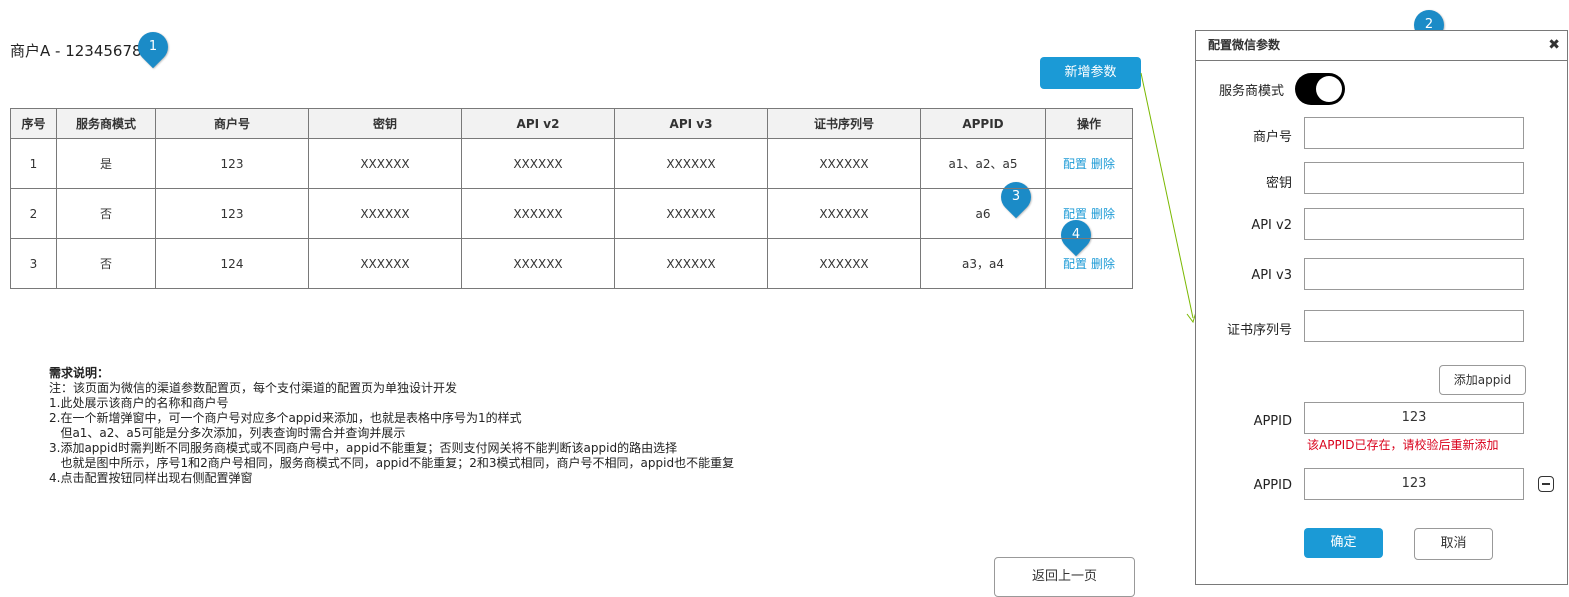 This screenshot has height=597, width=1569. Describe the element at coordinates (1278, 183) in the screenshot. I see `secret-label: 密钥` at that location.